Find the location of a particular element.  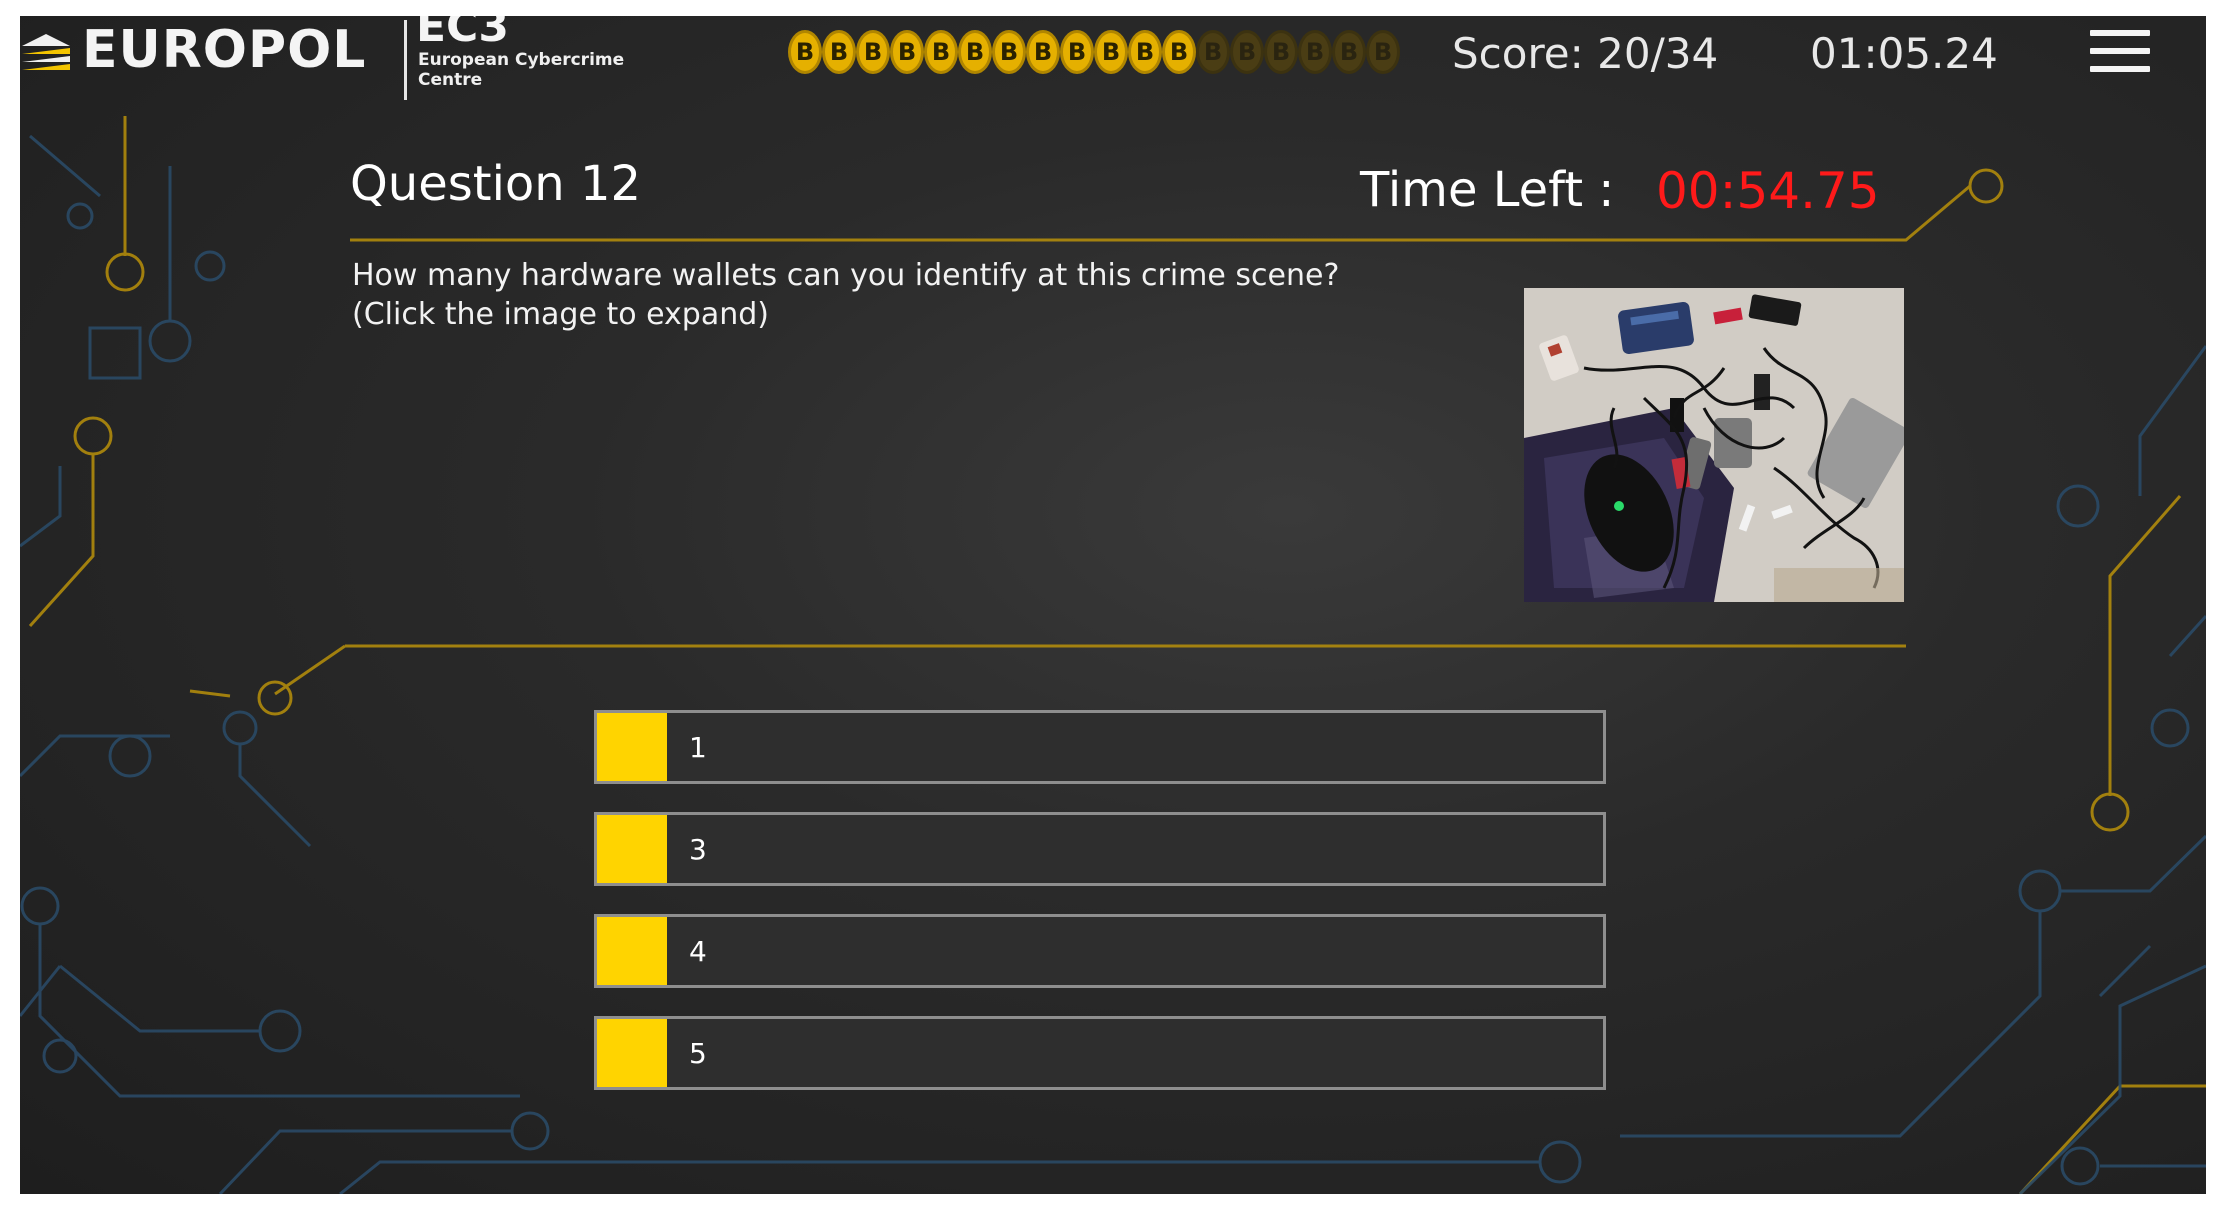

answer-option-2: 3 is located at coordinates (1100, 849).